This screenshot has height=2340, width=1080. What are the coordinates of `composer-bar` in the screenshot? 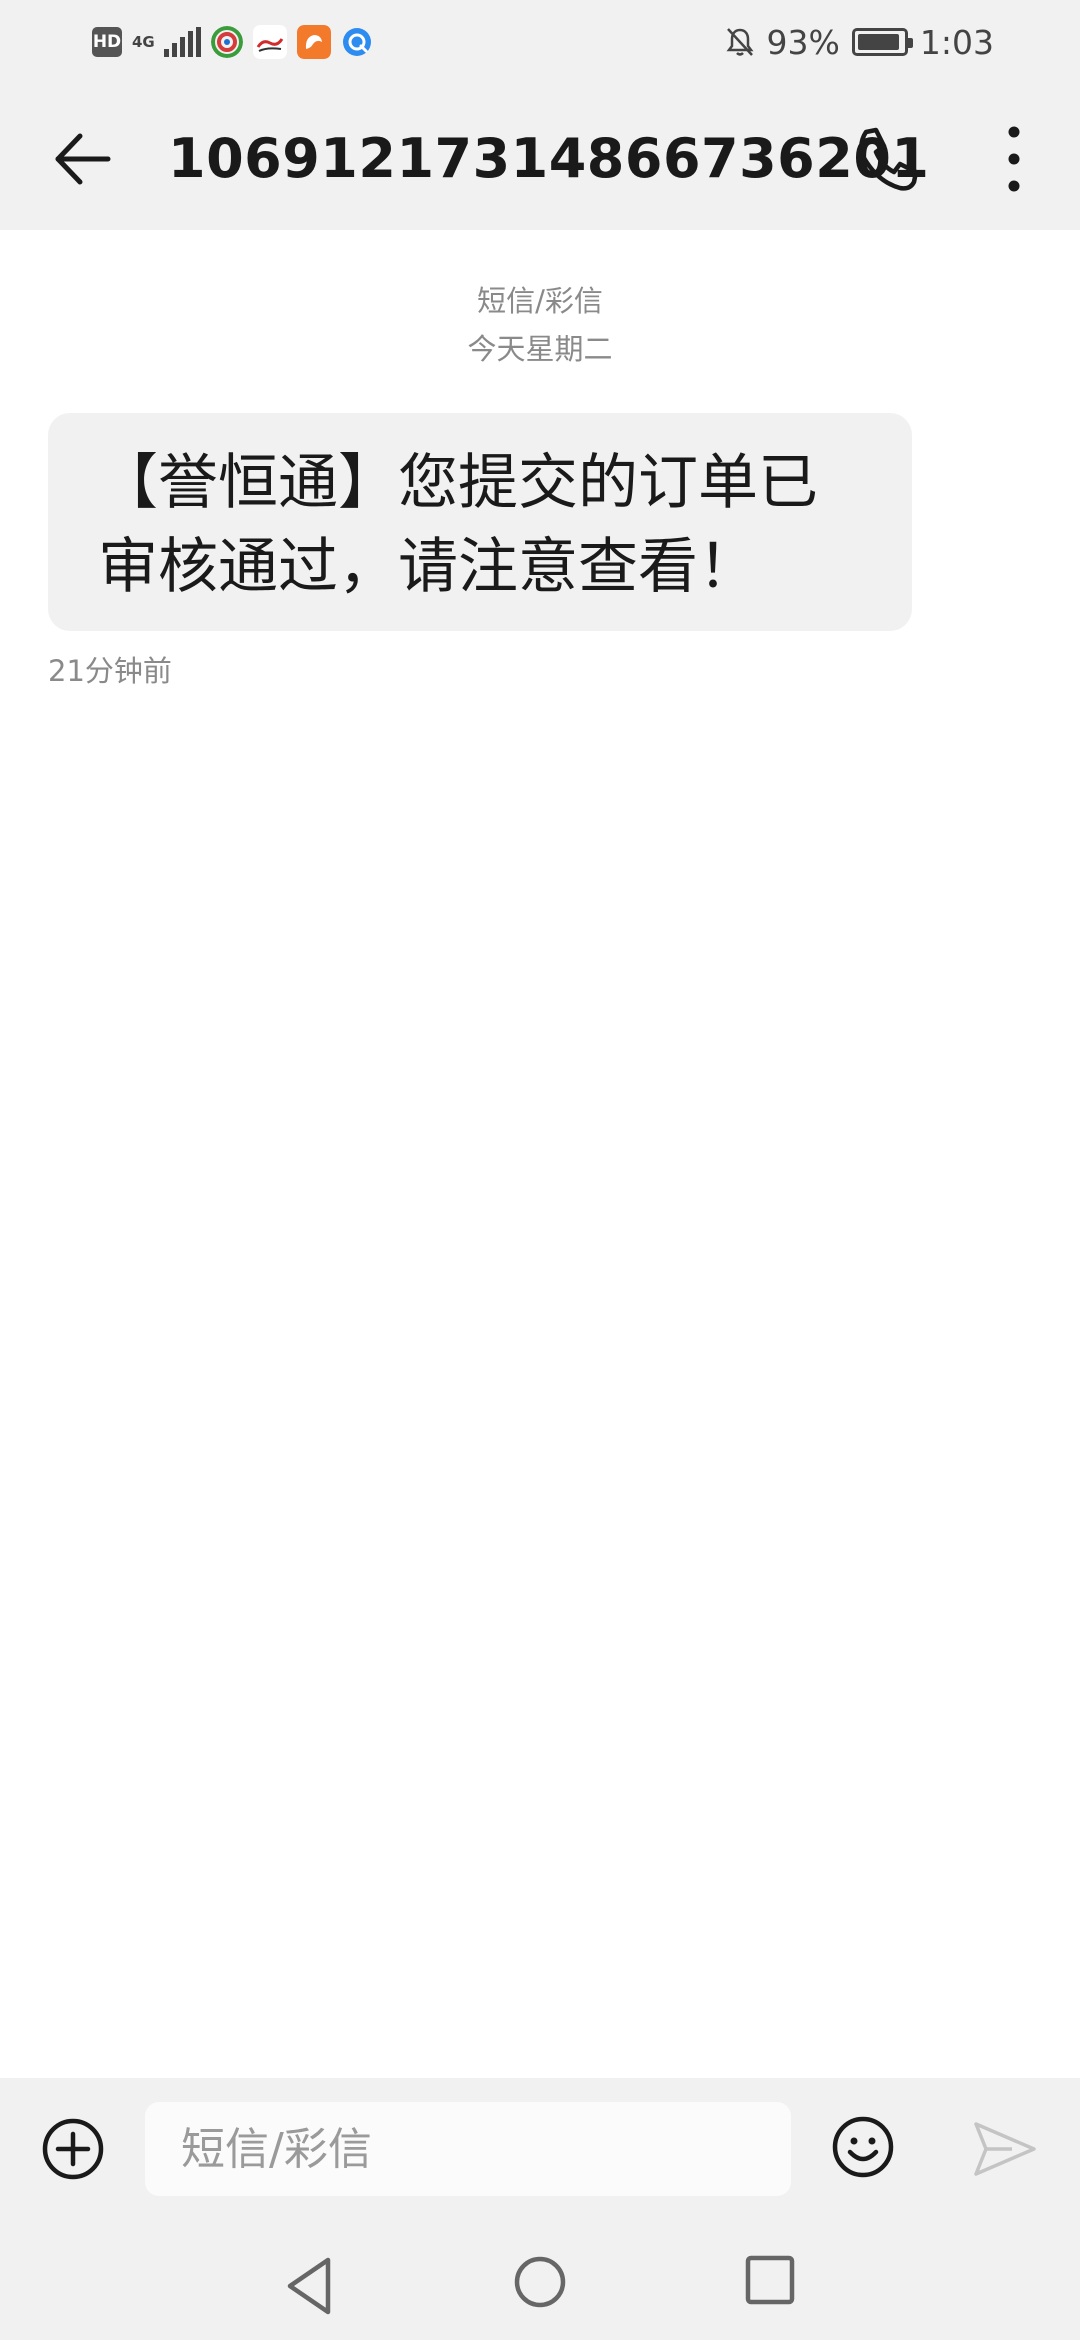 It's located at (540, 2154).